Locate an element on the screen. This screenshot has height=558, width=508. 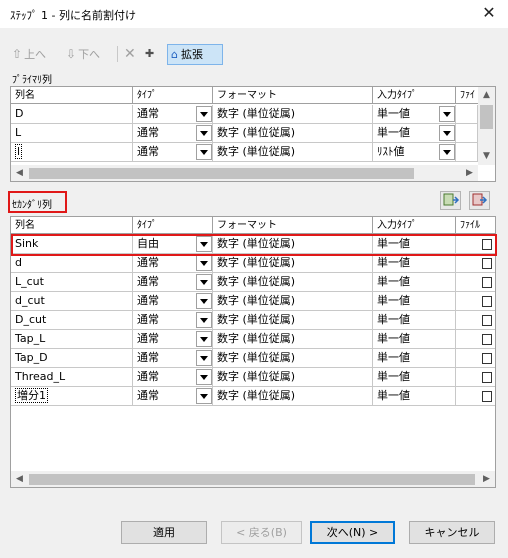
back-button: < 戻る(B) is located at coordinates (261, 532).